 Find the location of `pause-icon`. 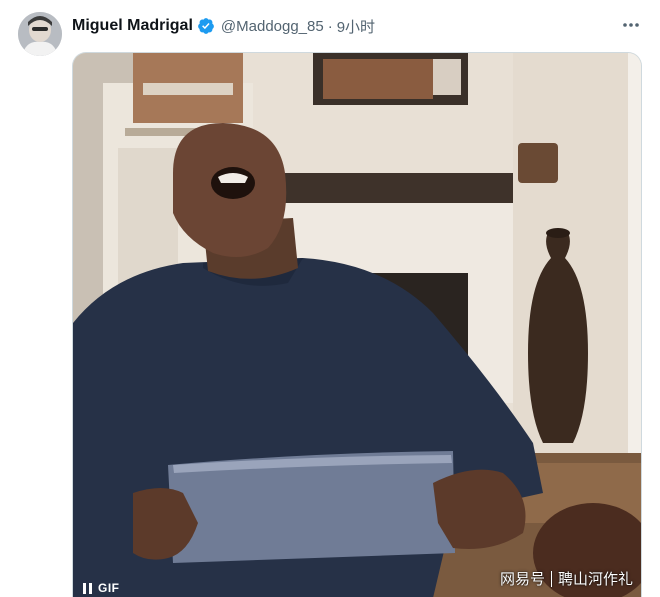

pause-icon is located at coordinates (87, 588).